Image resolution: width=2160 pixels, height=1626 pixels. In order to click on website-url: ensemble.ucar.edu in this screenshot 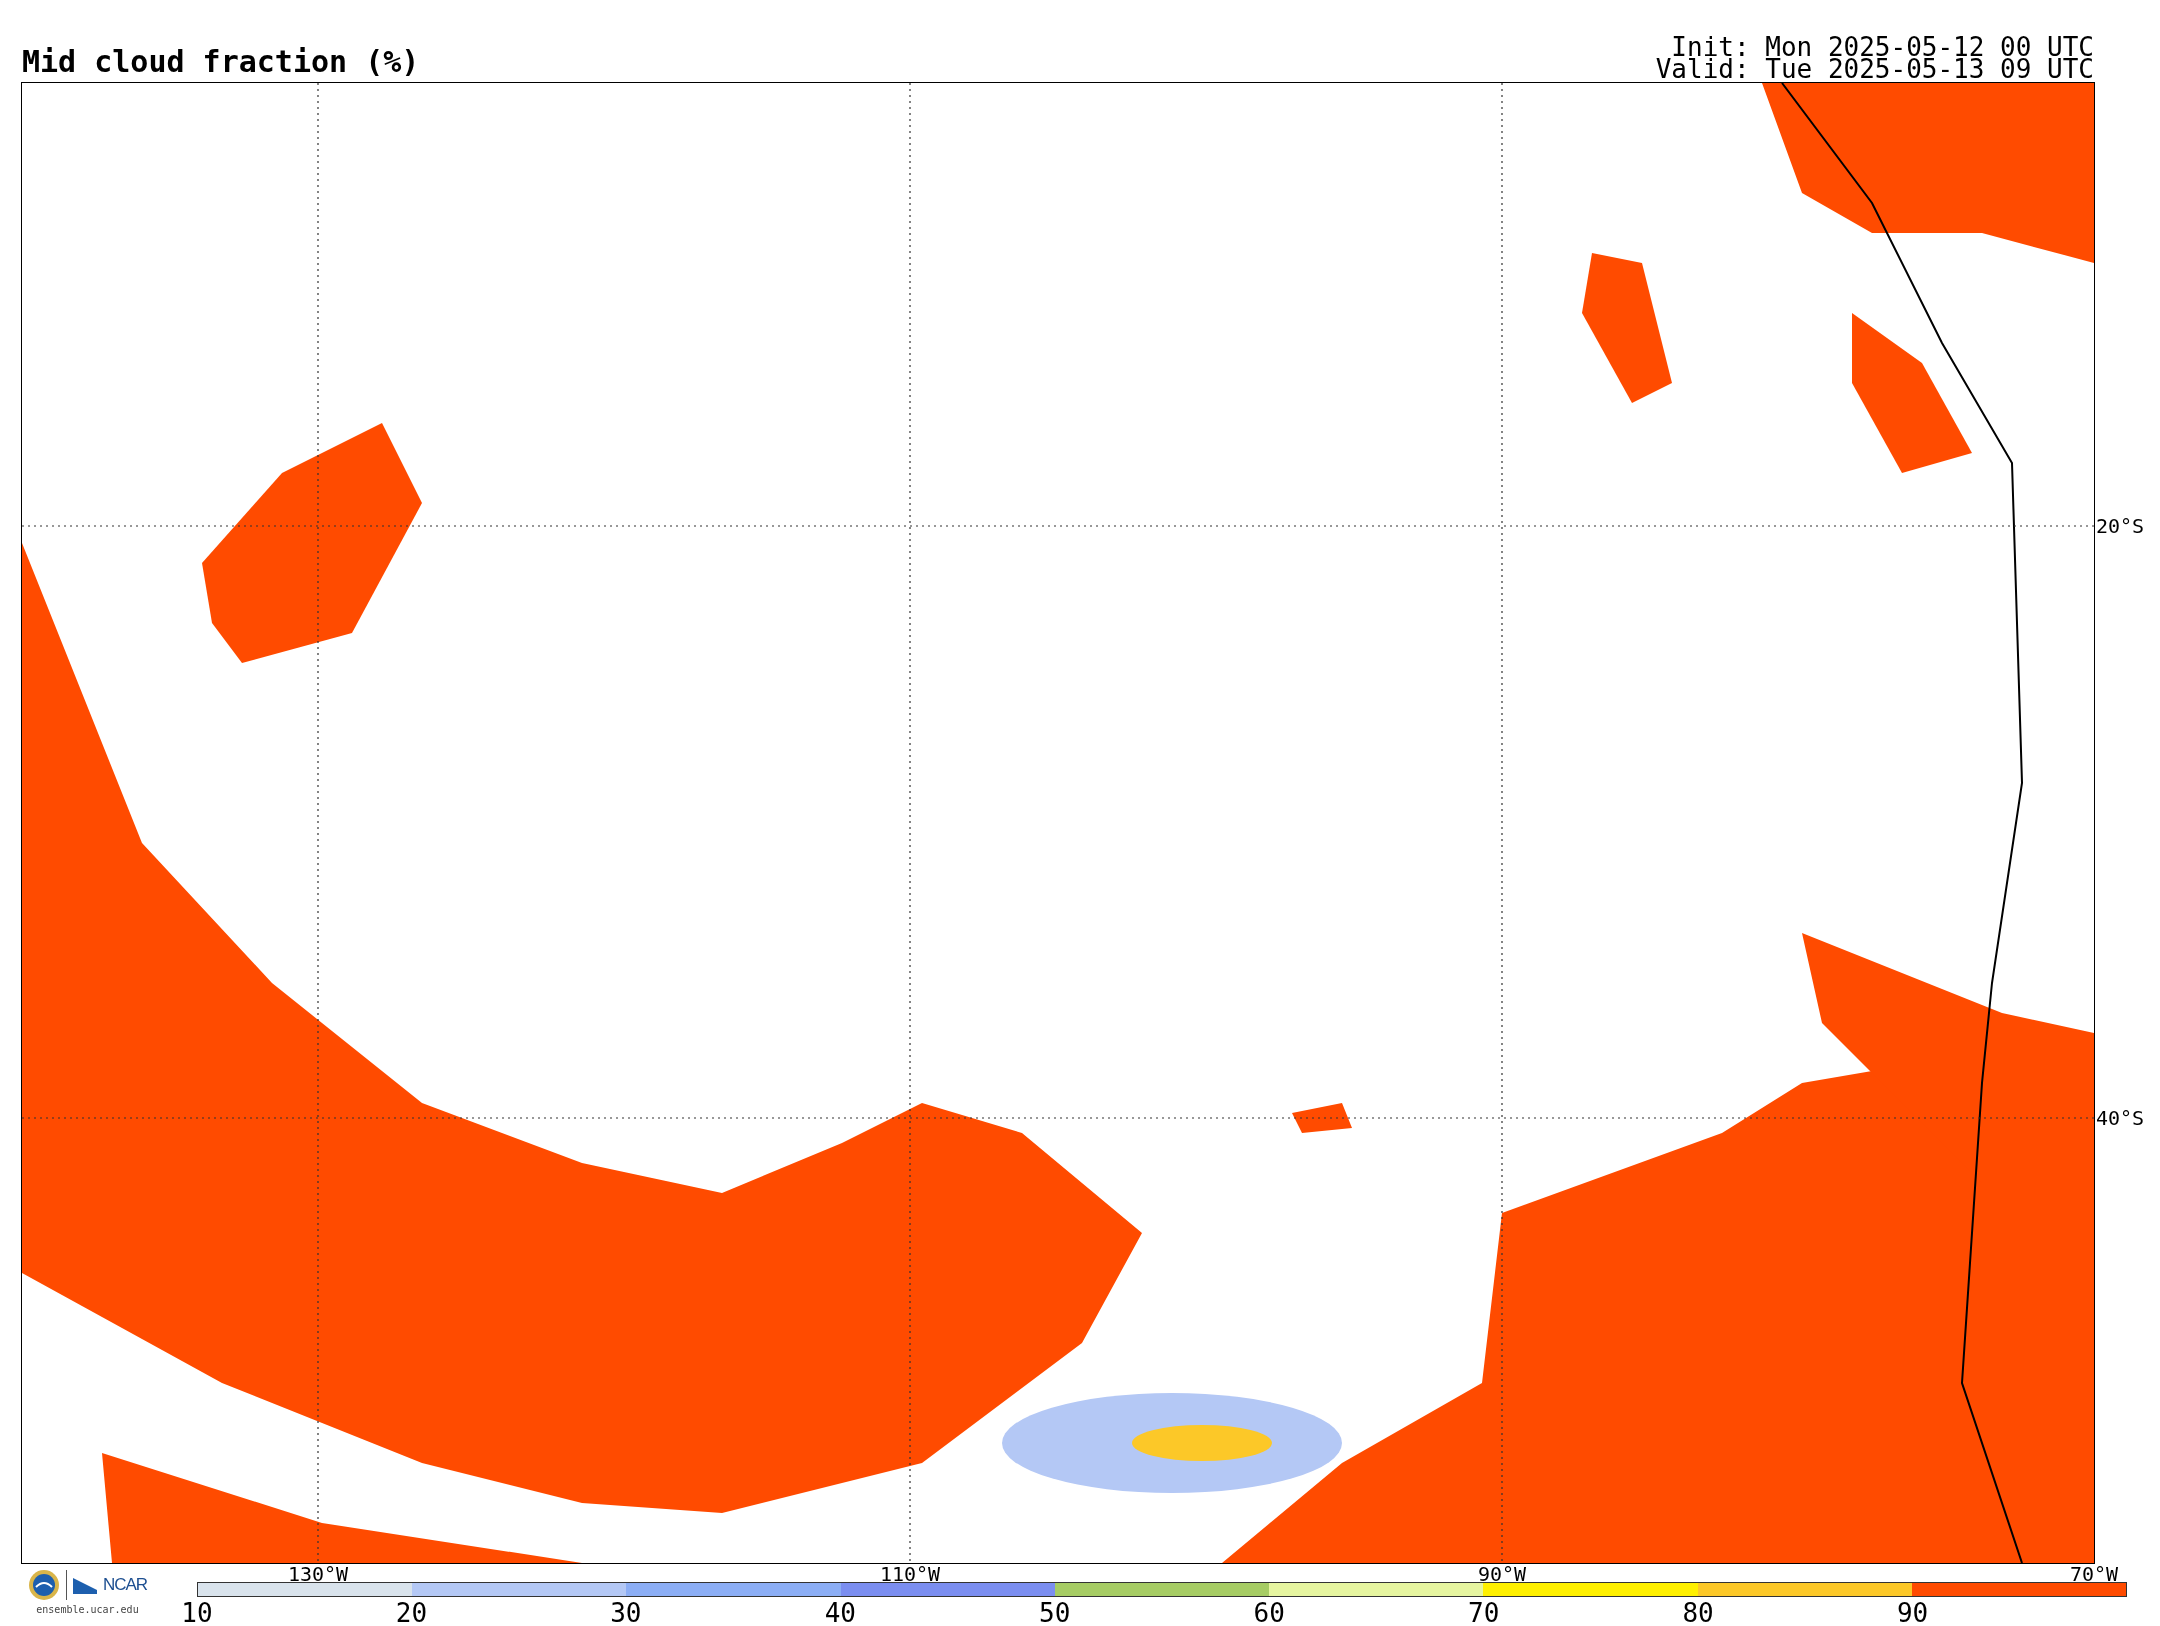, I will do `click(87, 1609)`.